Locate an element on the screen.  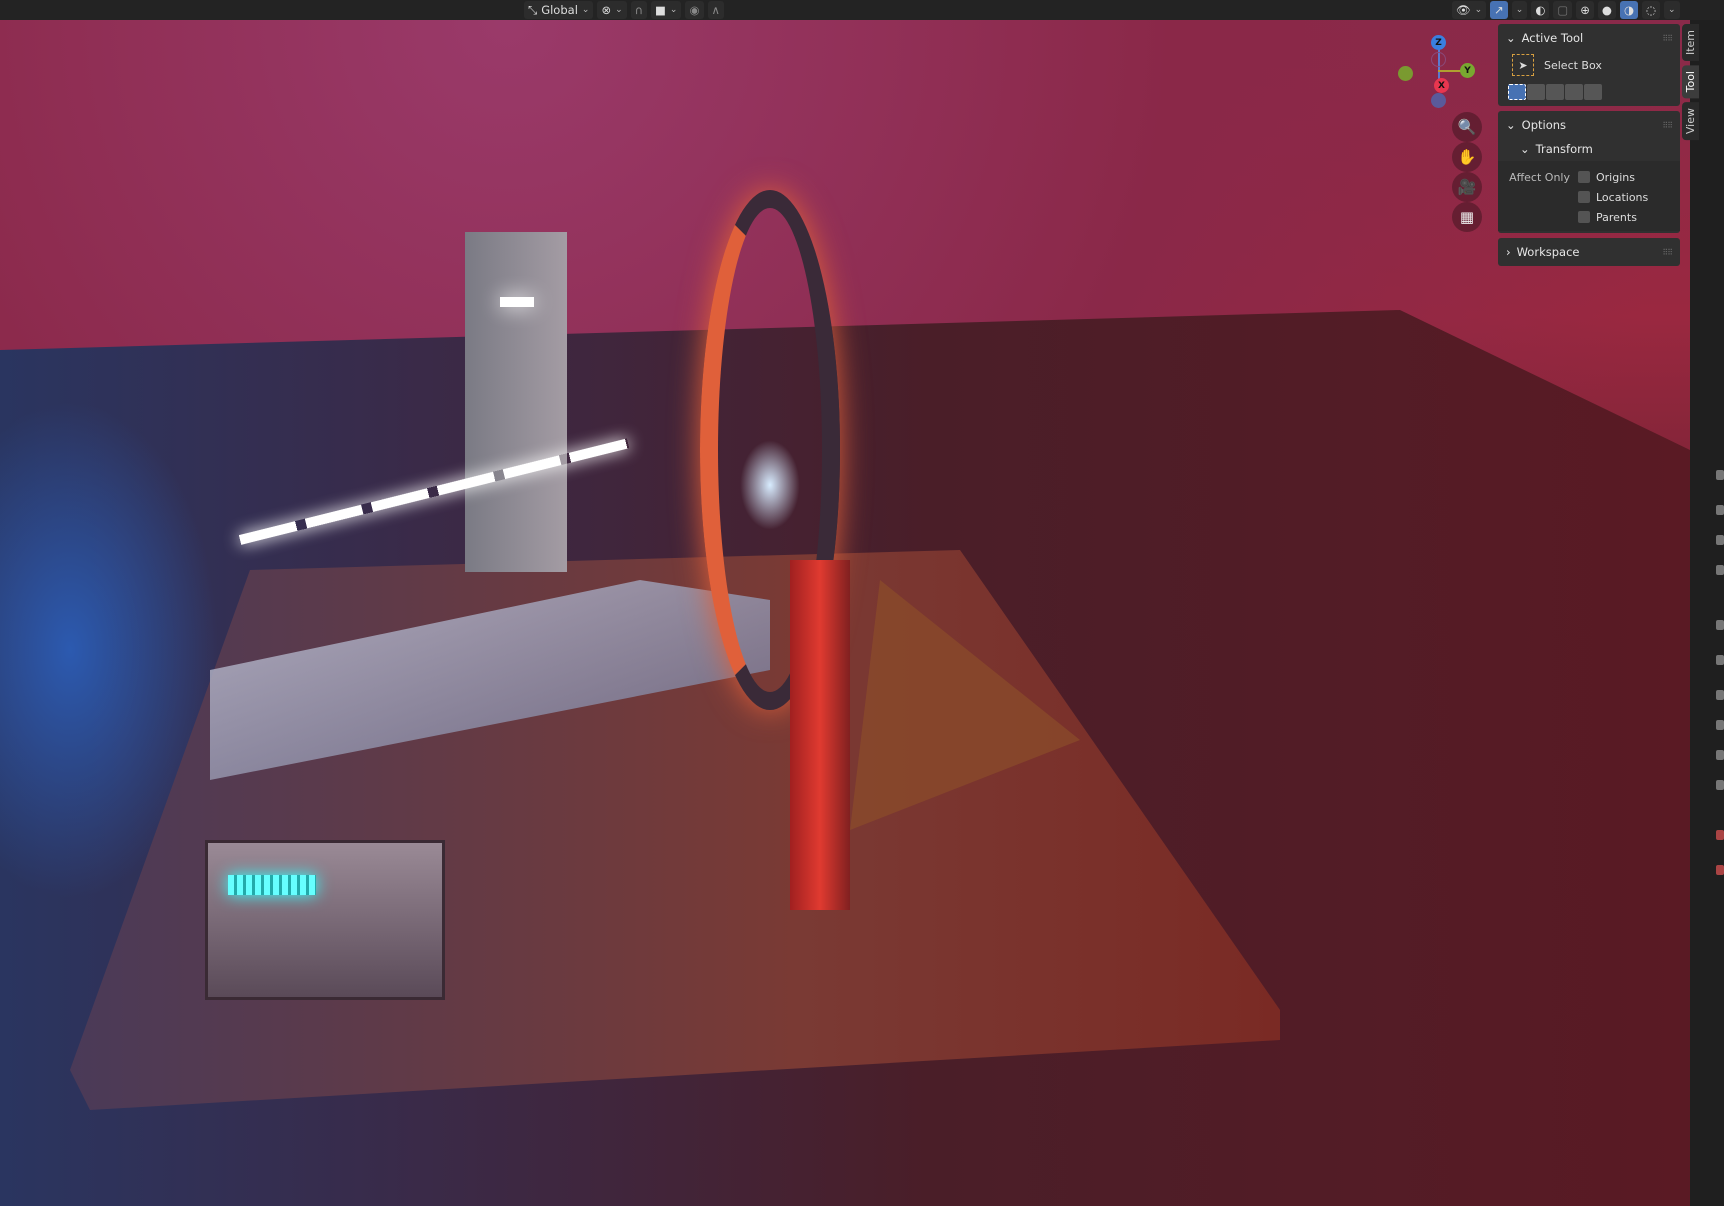
snap-icon: ∩ is located at coordinates (639, 10).